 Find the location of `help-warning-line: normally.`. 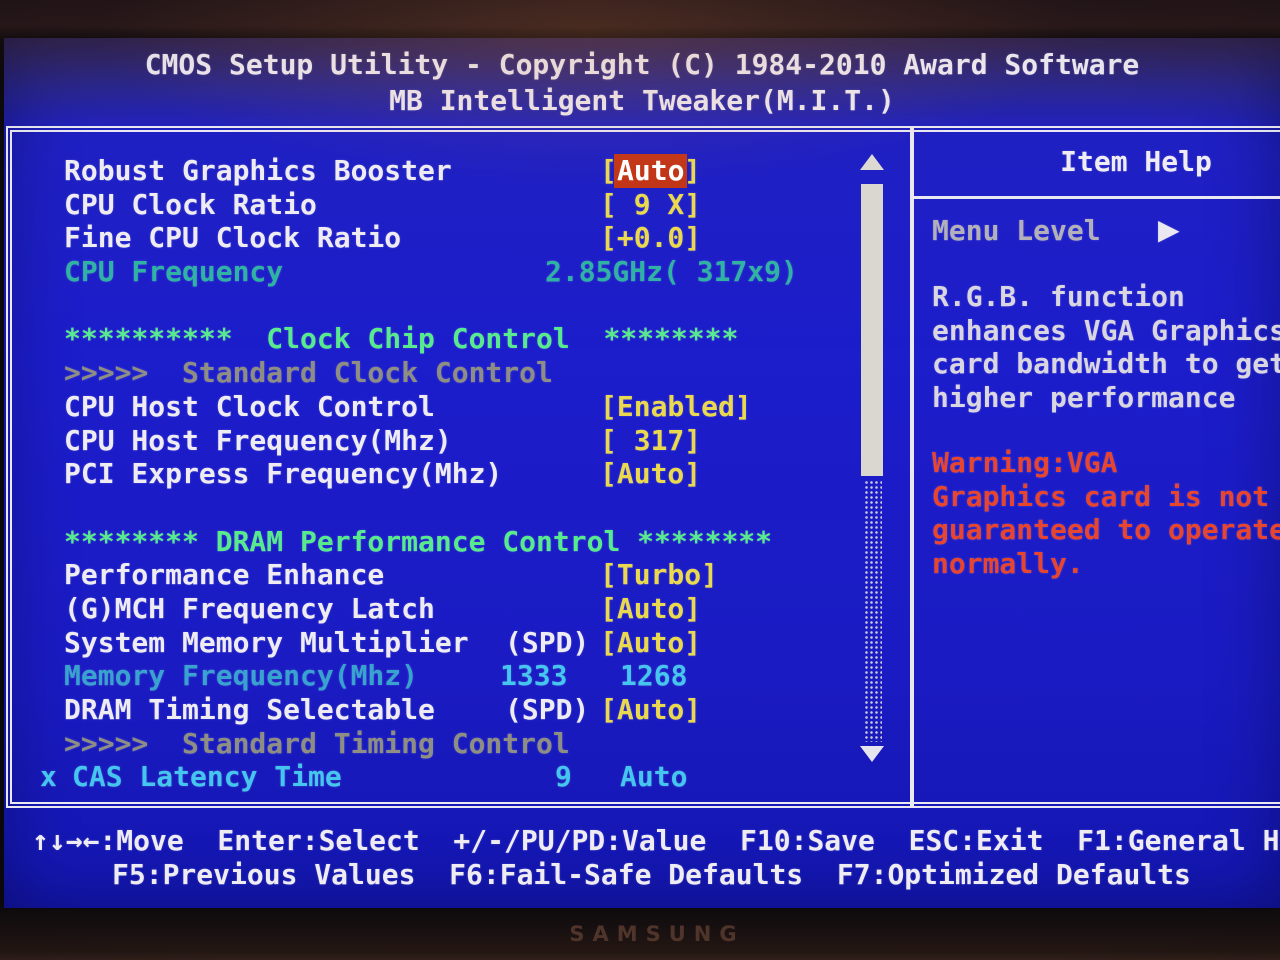

help-warning-line: normally. is located at coordinates (1008, 564).